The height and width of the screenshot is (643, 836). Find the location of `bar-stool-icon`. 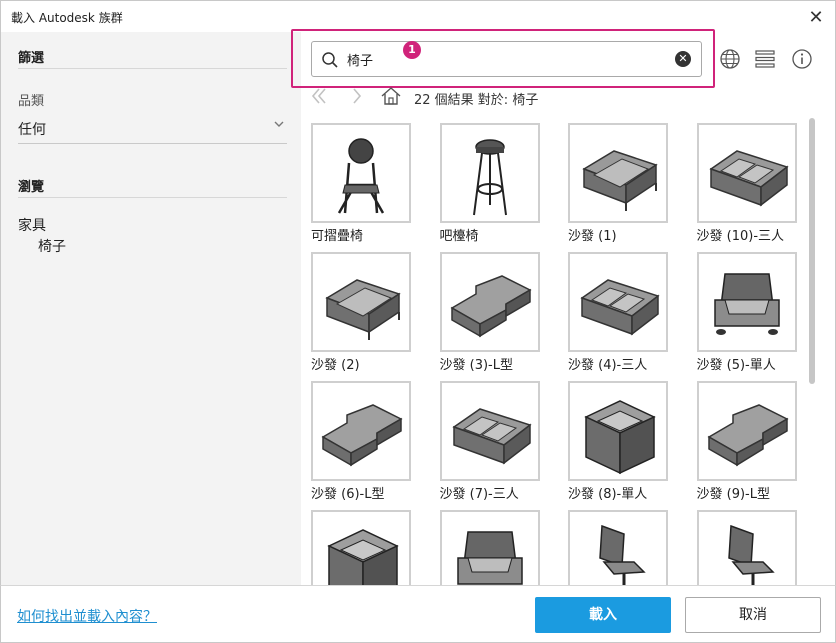

bar-stool-icon is located at coordinates (489, 177).